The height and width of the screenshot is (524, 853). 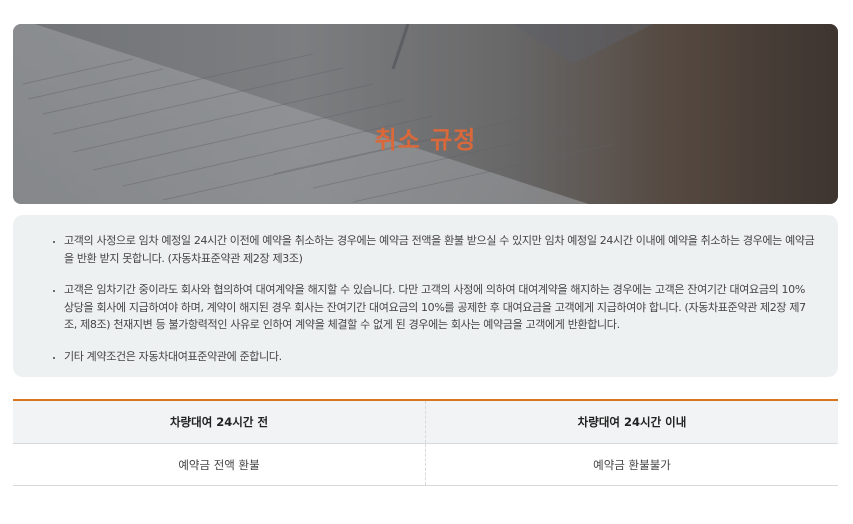 I want to click on table-row: 예약금 전액 환불 예약금 환불불가, so click(x=425, y=464).